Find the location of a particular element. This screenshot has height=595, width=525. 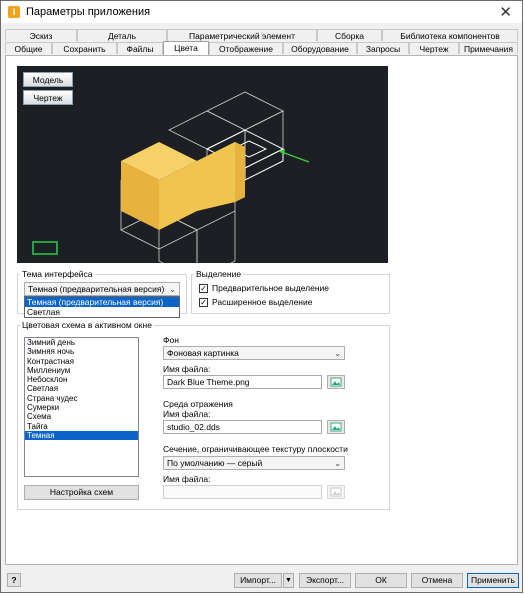

scheme-settings-button: Настройка схем is located at coordinates (81, 492).